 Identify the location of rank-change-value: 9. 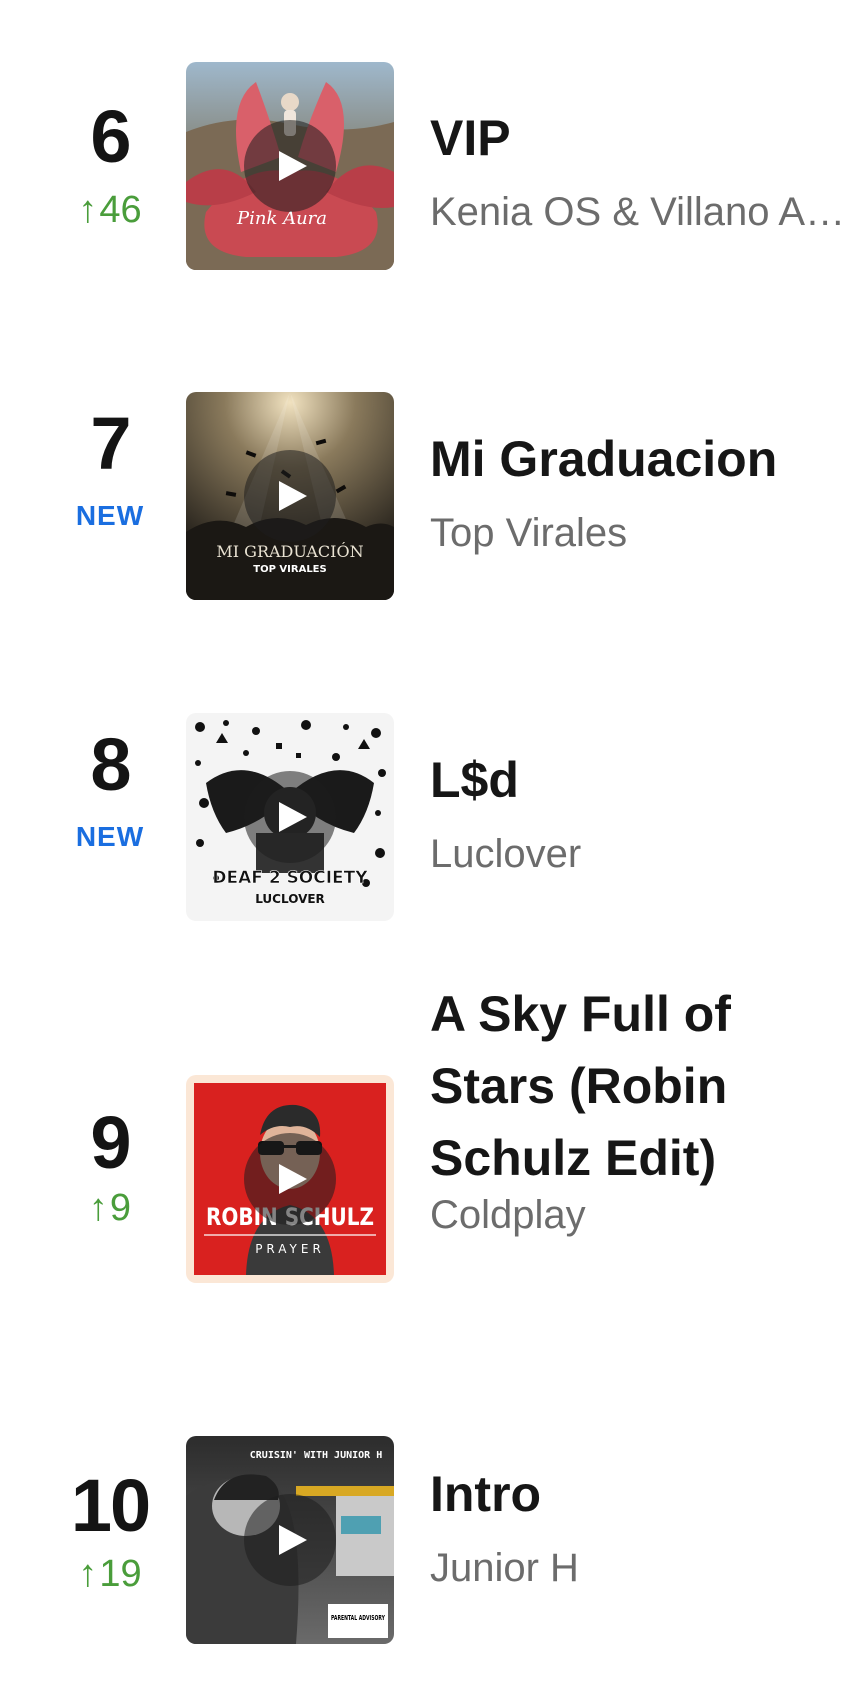
(120, 1208).